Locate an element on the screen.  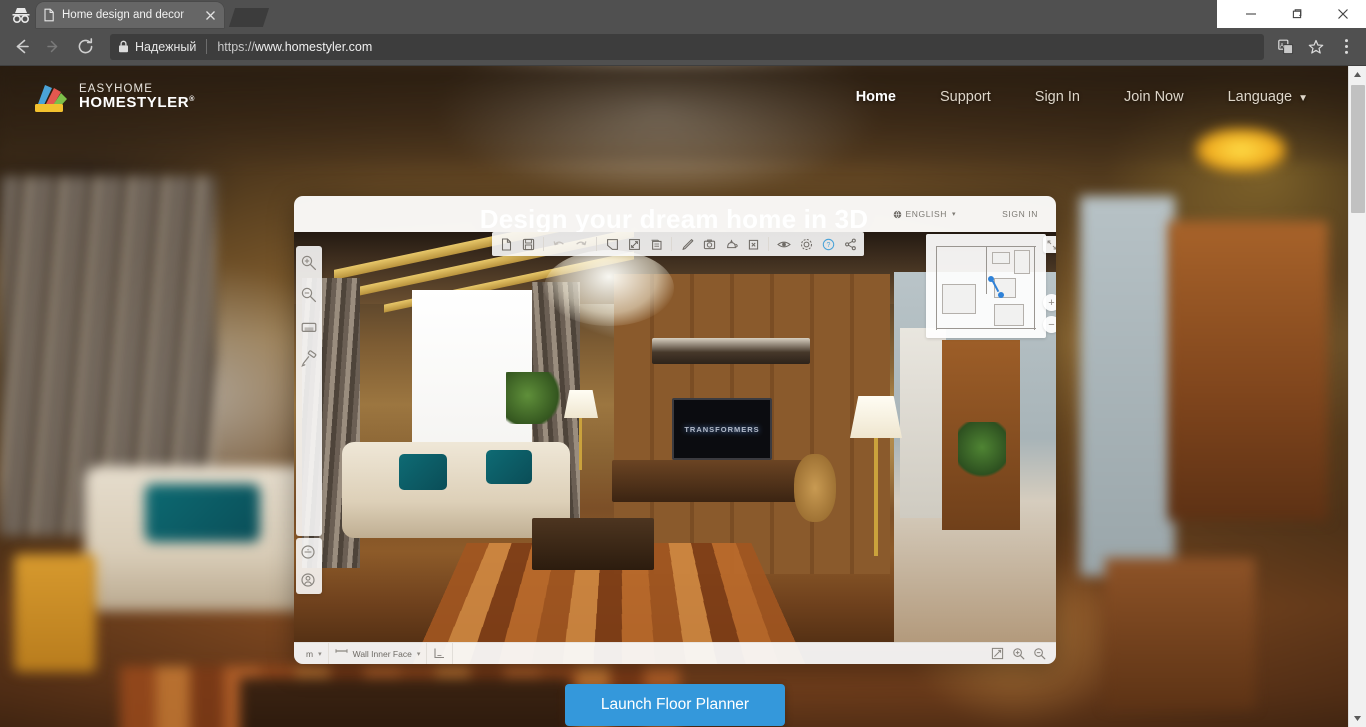
hero-right-cabinet is located at coordinates (1180, 633).